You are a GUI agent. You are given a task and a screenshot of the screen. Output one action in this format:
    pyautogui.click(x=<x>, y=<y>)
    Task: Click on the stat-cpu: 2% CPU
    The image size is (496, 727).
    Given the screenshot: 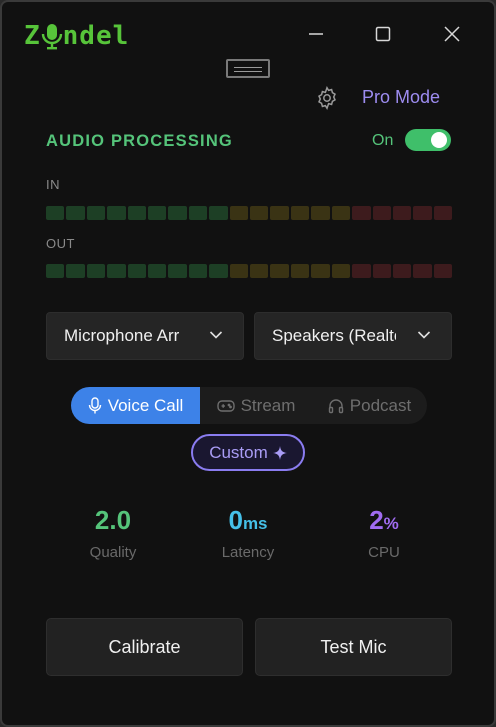 What is the action you would take?
    pyautogui.click(x=384, y=532)
    